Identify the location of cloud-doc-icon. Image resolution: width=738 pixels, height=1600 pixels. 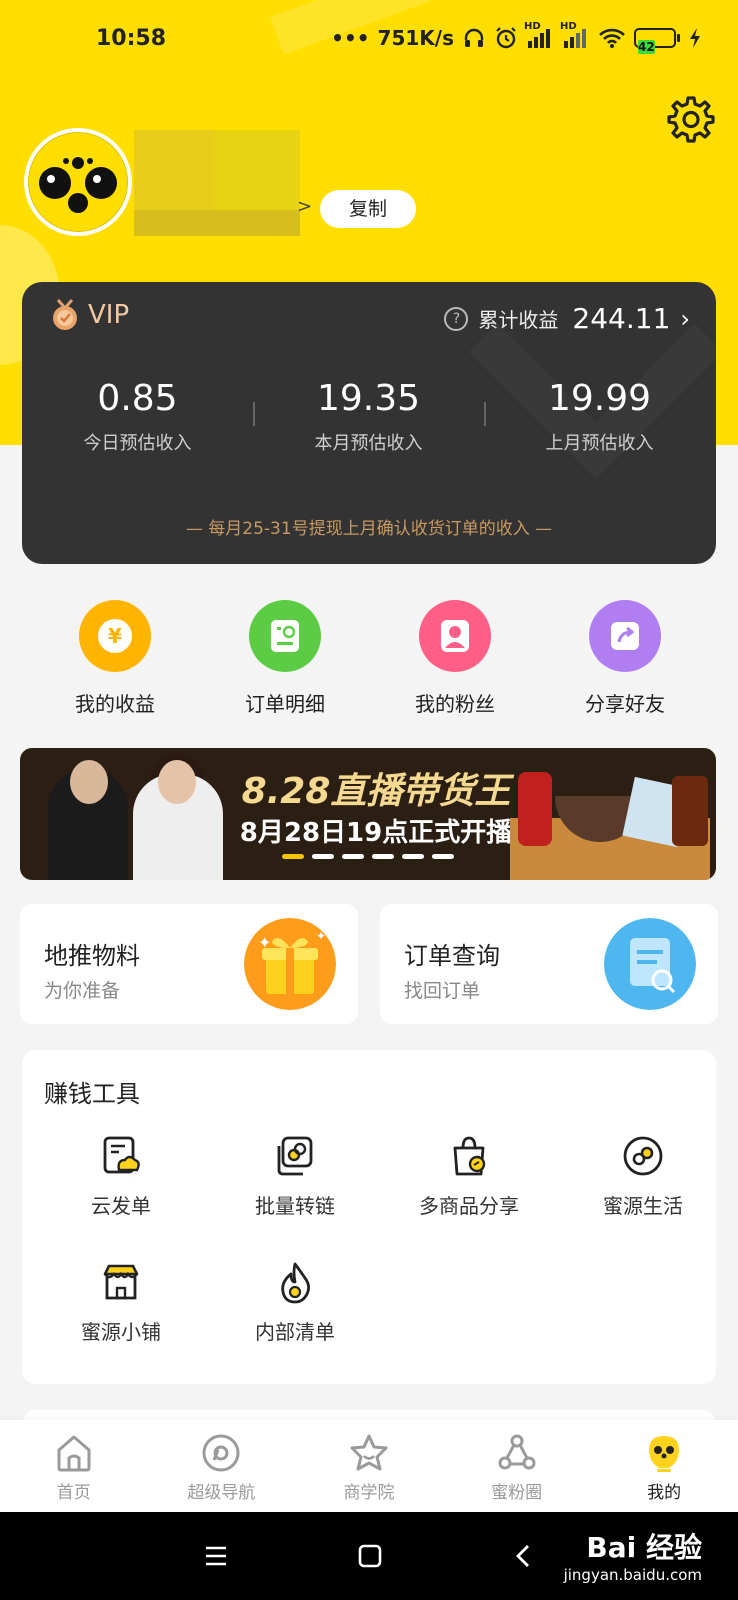
(121, 1155).